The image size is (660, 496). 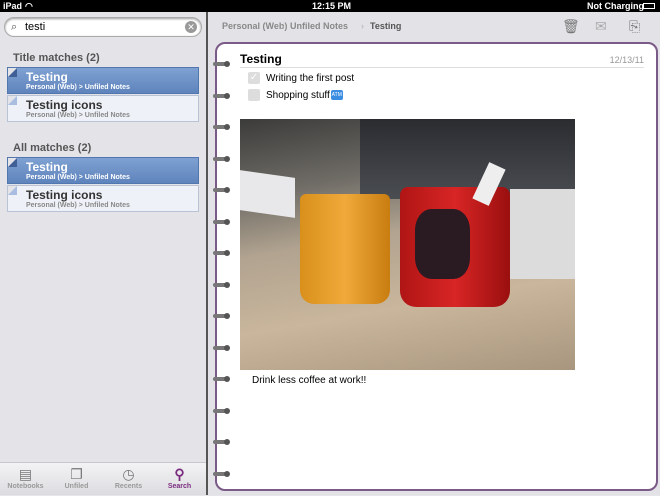 What do you see at coordinates (128, 474) in the screenshot?
I see `clock-icon: ◷` at bounding box center [128, 474].